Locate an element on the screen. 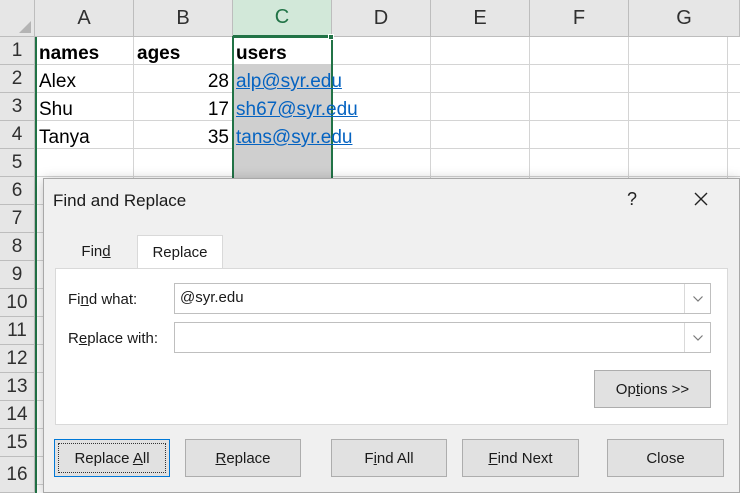 The height and width of the screenshot is (493, 740). column-header-c: C is located at coordinates (282, 18).